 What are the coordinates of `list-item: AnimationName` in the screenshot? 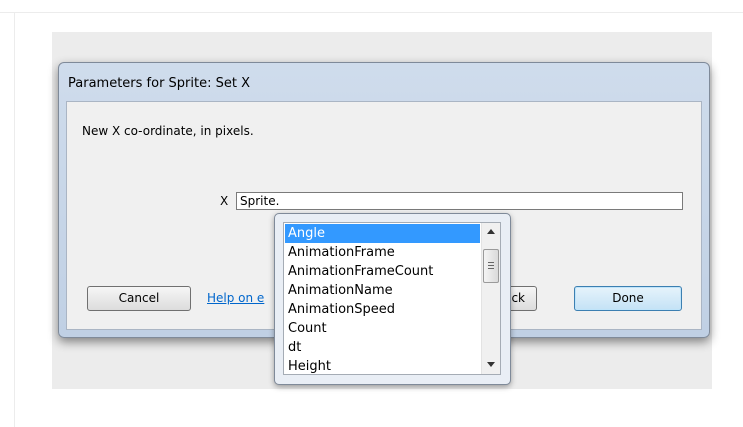 It's located at (382, 290).